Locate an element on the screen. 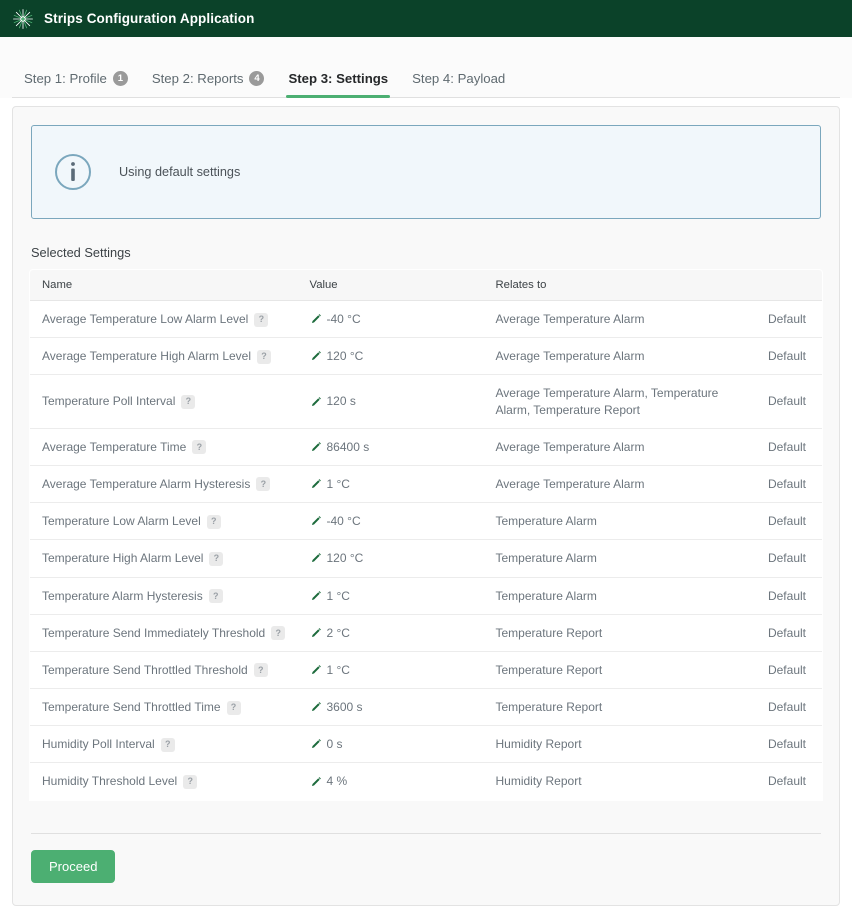 This screenshot has width=852, height=918. cell-setting-name: Temperature Alarm Hysteresis? is located at coordinates (164, 596).